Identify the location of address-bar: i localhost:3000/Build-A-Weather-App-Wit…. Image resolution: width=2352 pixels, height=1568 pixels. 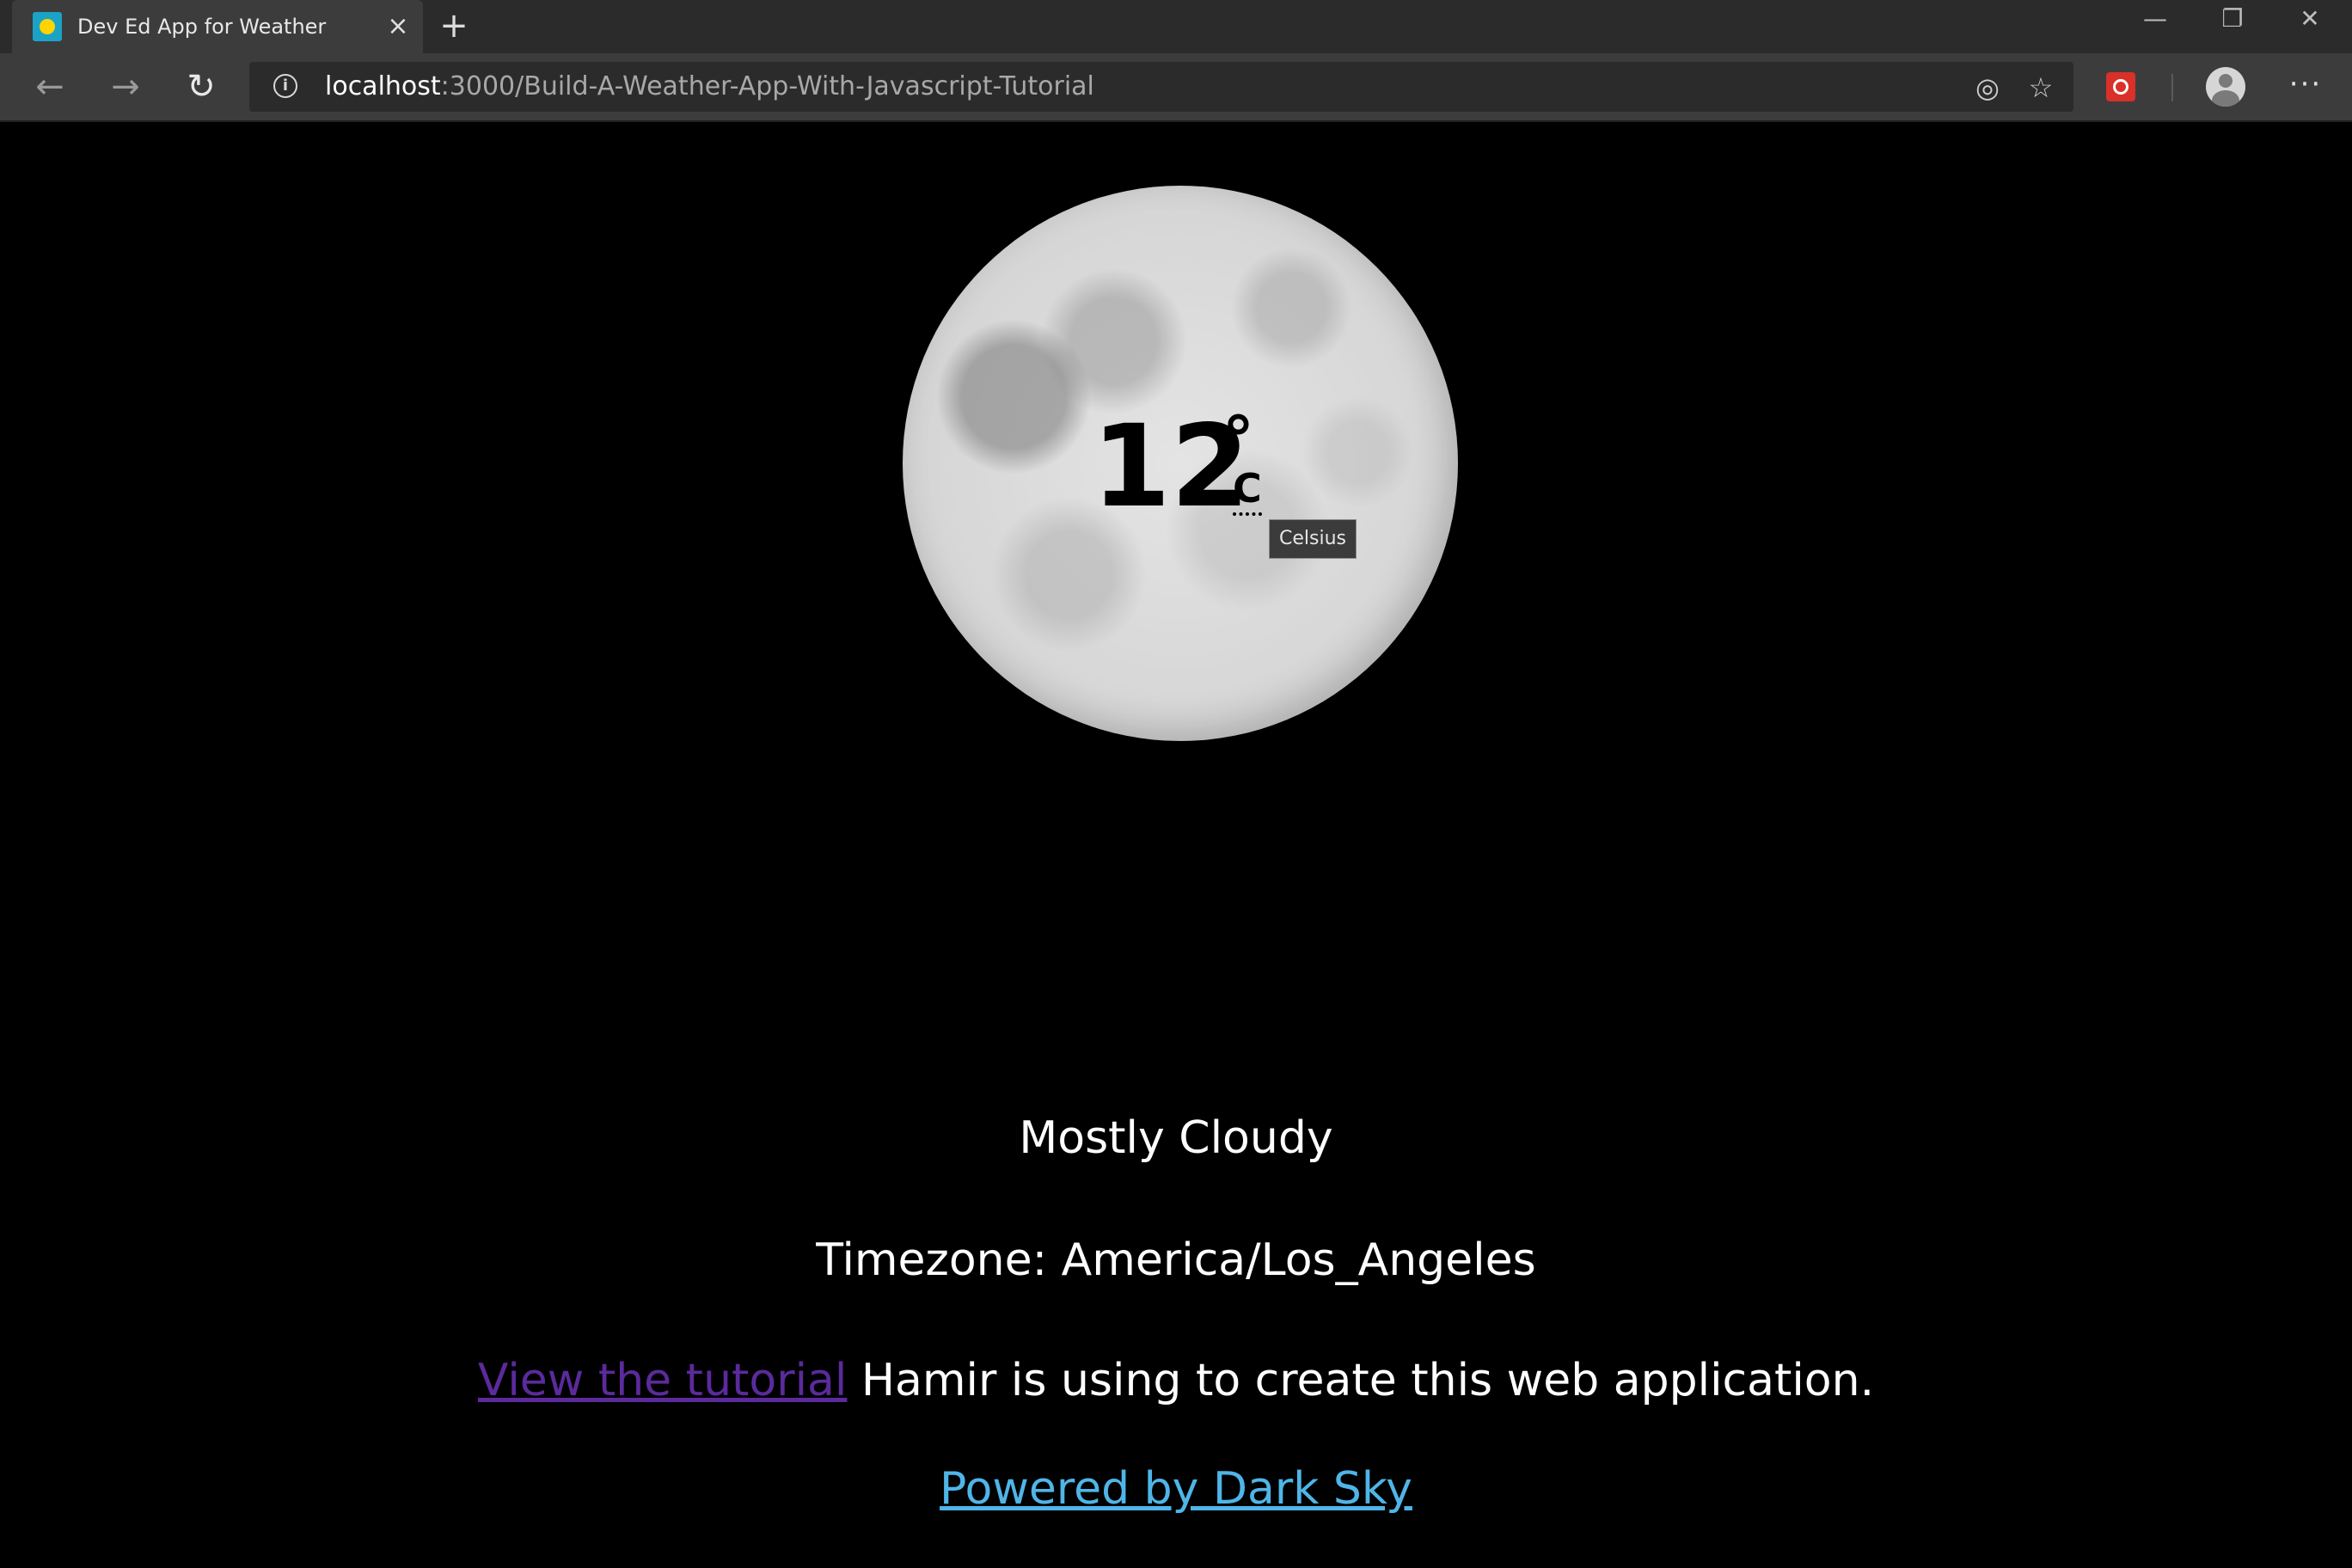
(1161, 87).